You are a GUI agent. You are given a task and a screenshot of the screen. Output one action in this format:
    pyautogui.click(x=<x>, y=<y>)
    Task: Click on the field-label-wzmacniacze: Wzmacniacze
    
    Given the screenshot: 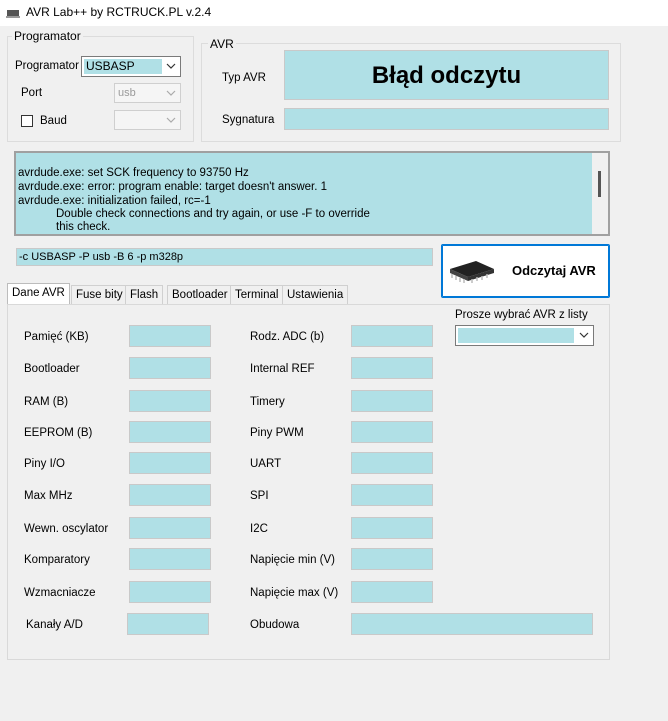 What is the action you would take?
    pyautogui.click(x=60, y=593)
    